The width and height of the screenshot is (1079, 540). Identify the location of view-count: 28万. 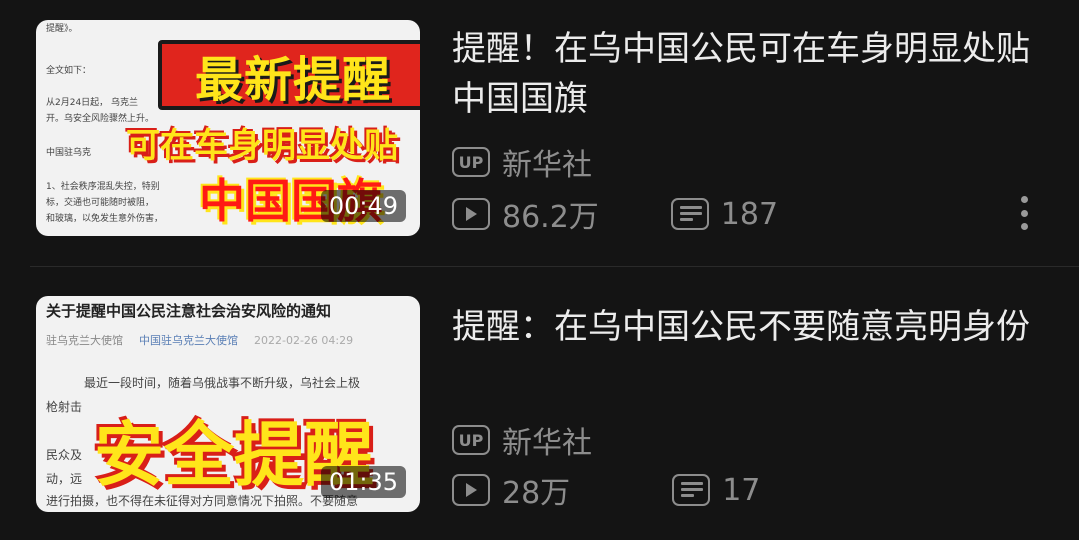
(511, 490).